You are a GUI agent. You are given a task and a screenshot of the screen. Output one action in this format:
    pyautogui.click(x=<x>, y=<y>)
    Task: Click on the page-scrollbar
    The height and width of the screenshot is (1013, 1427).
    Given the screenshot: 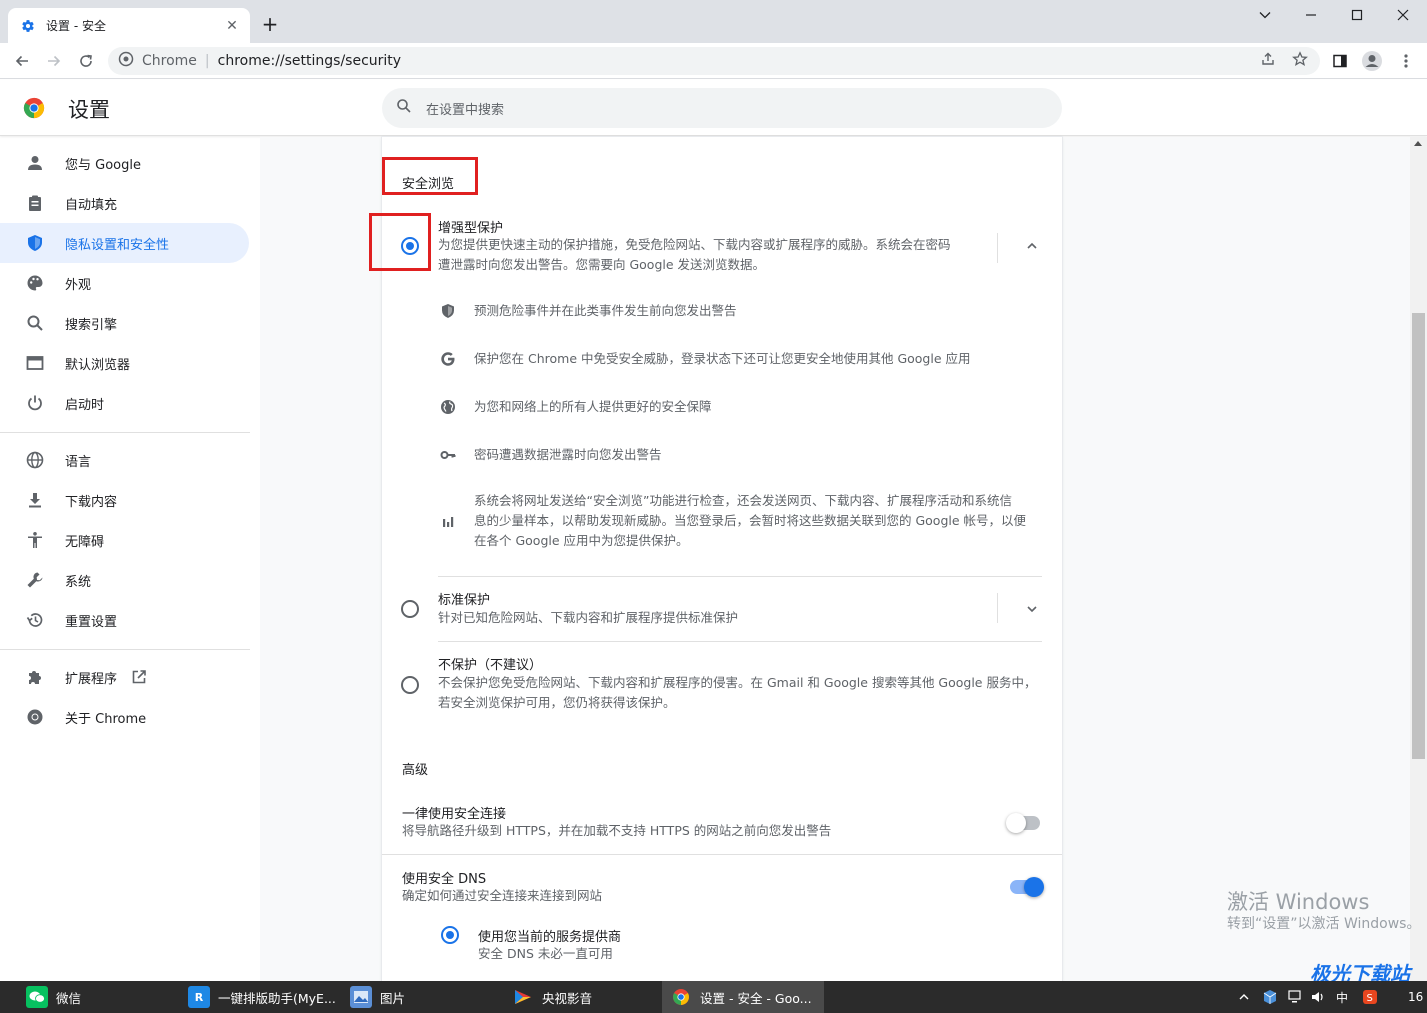 What is the action you would take?
    pyautogui.click(x=1418, y=559)
    